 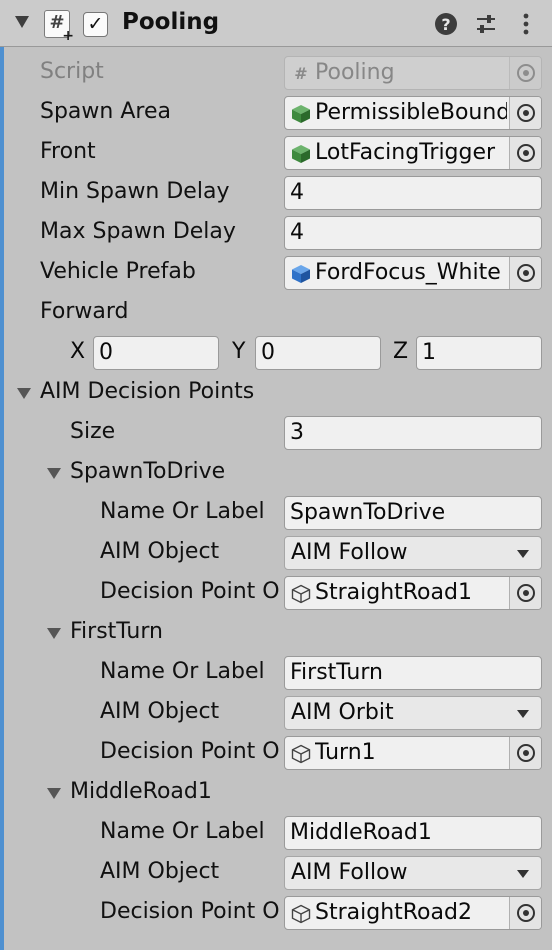 What do you see at coordinates (413, 273) in the screenshot?
I see `vehicle-prefab-field: FordFocus_White` at bounding box center [413, 273].